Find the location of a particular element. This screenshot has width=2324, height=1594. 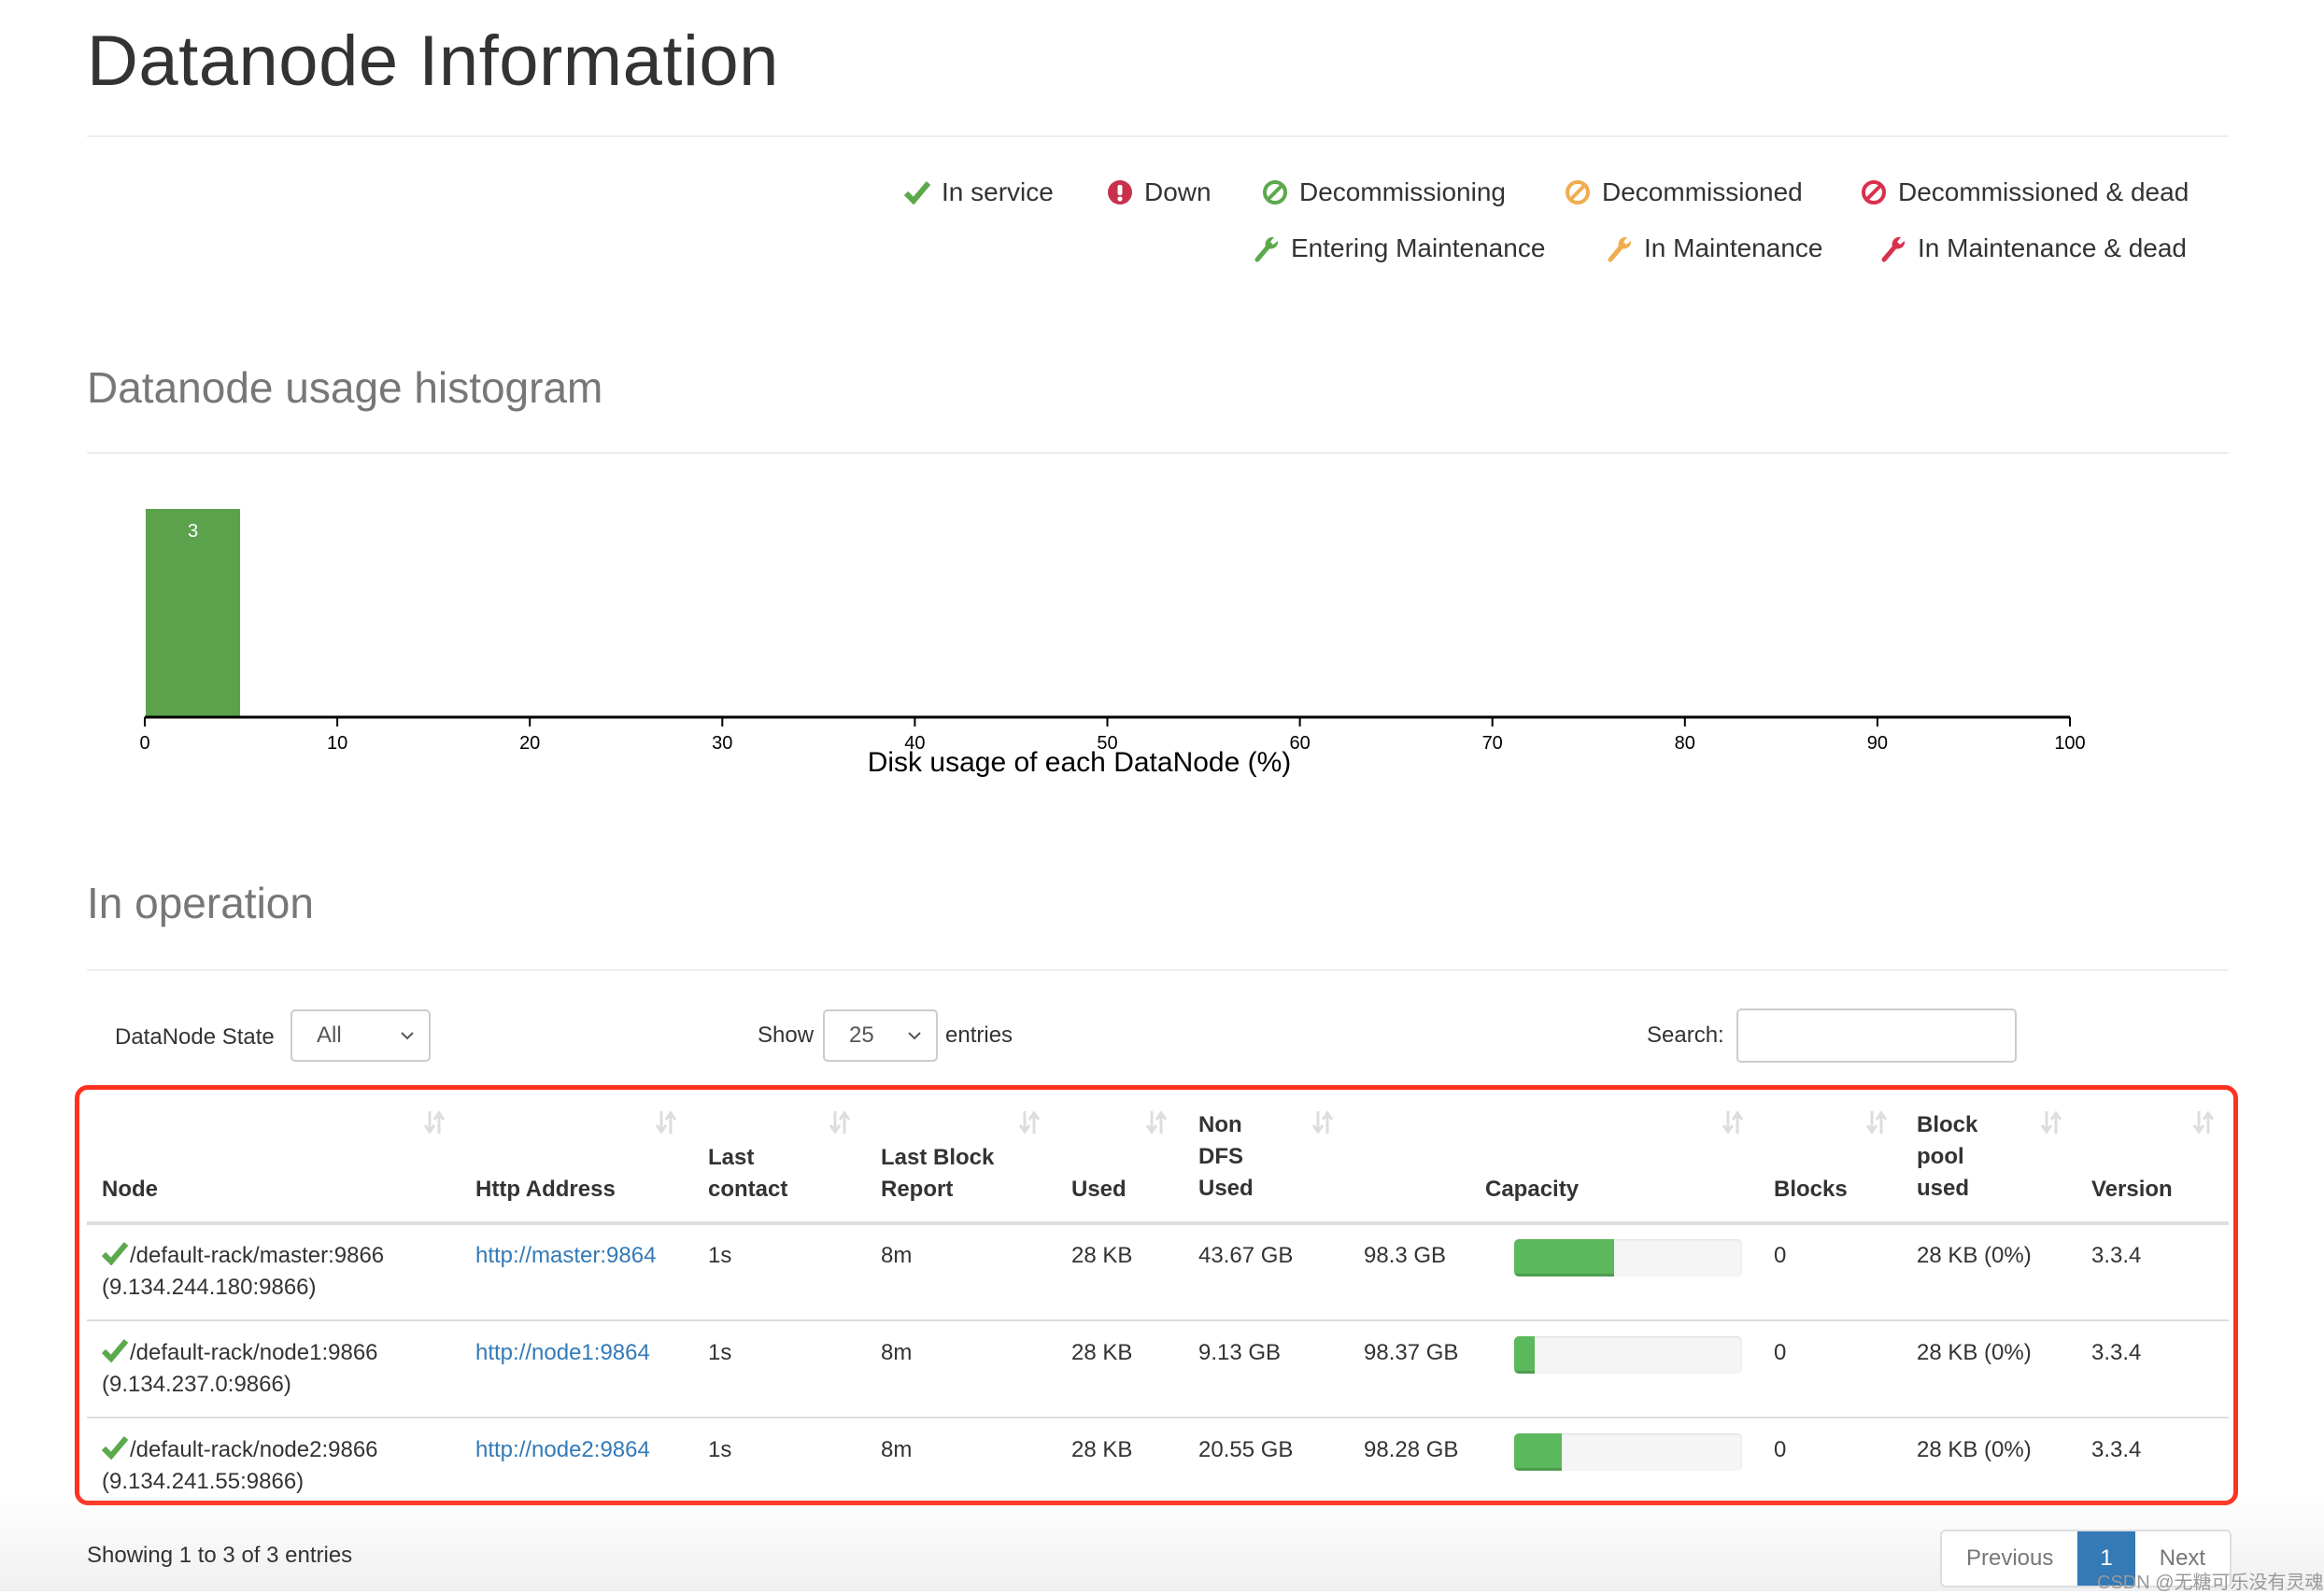

column-header-label: Blocks is located at coordinates (1811, 1190).